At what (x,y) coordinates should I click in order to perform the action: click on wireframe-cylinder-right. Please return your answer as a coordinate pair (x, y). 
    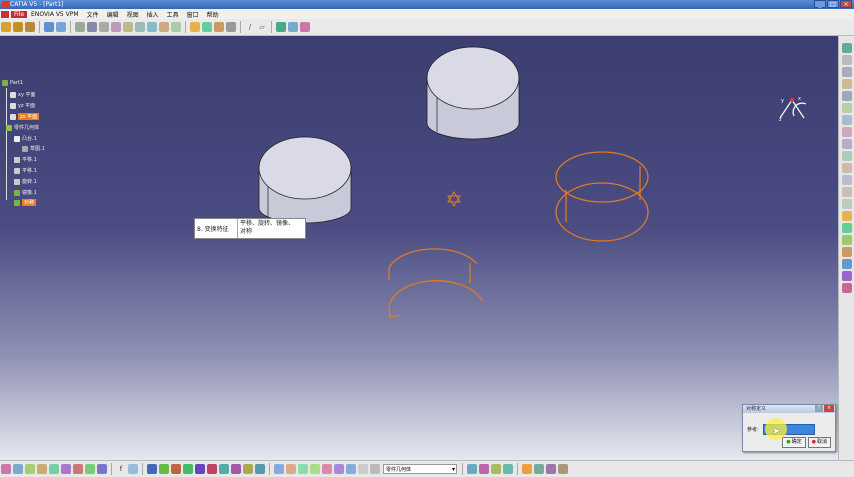
    Looking at the image, I should click on (602, 196).